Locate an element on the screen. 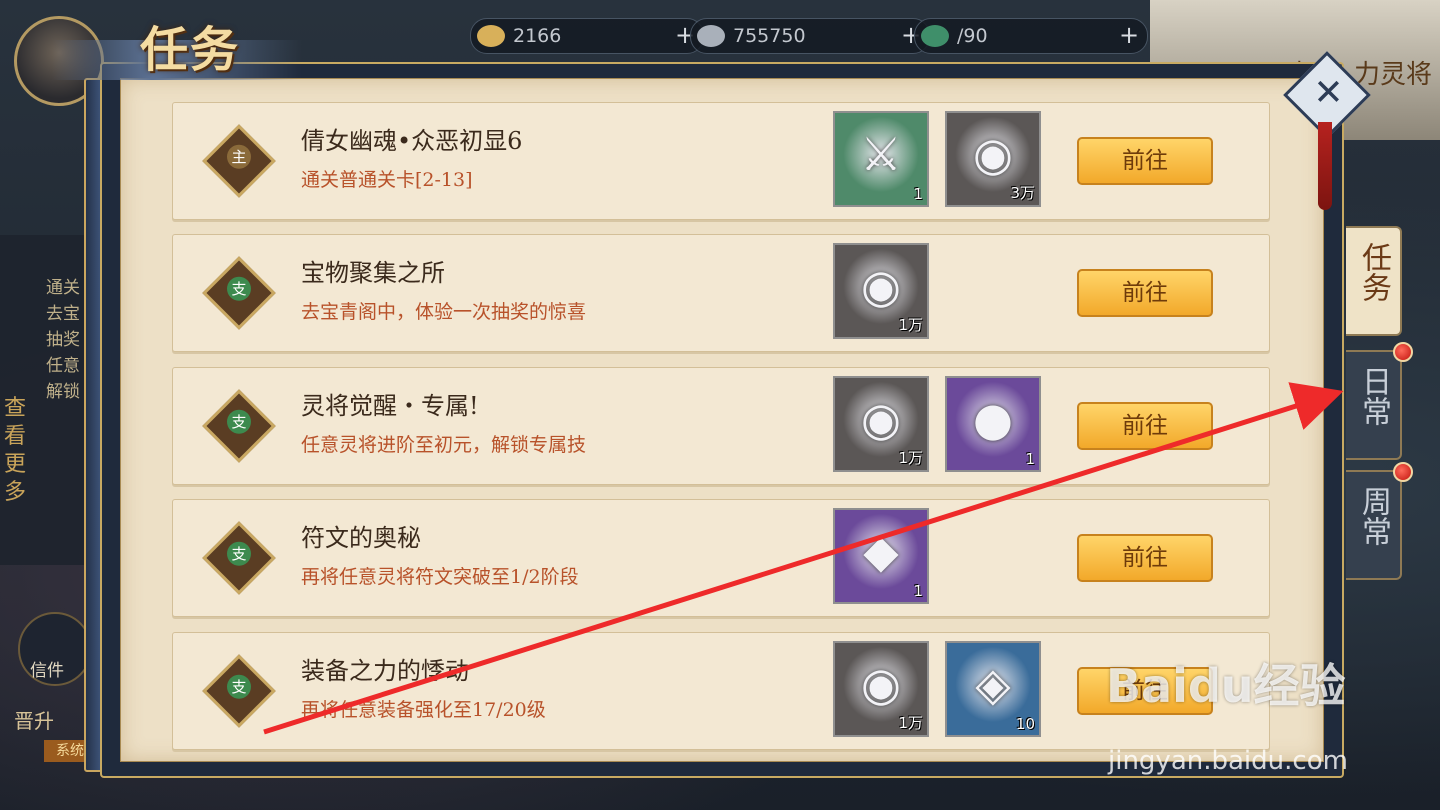 The height and width of the screenshot is (810, 1440). task-row: 支灵将觉醒・专属! 任意灵将进阶至初元，解锁专属技 ◉ 1万 ● 1 前往 is located at coordinates (721, 426).